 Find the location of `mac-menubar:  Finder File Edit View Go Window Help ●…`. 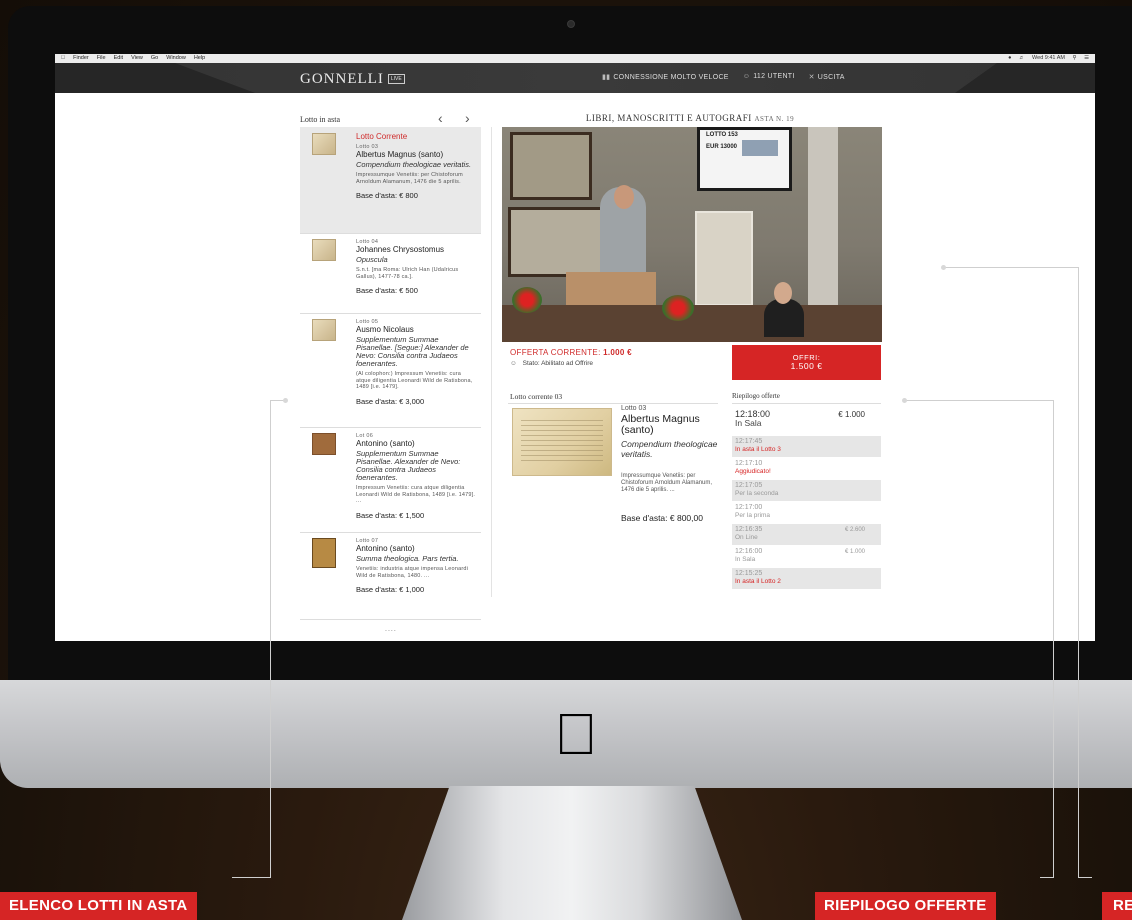

mac-menubar:  Finder File Edit View Go Window Help ●… is located at coordinates (575, 58).